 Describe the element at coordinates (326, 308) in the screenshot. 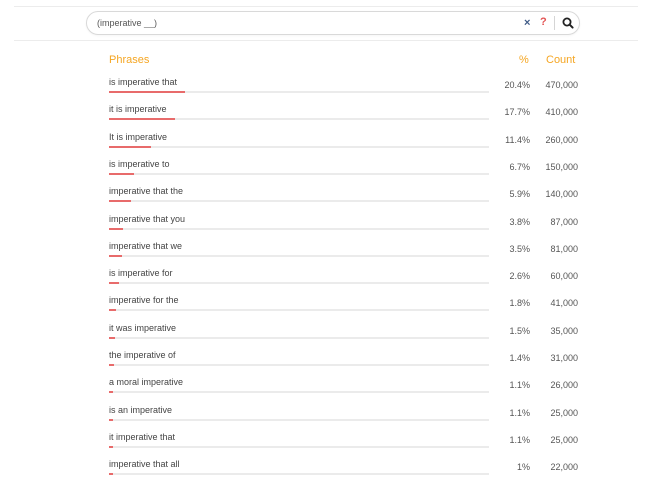

I see `result-row: imperative for the 1.8% 41,000` at that location.